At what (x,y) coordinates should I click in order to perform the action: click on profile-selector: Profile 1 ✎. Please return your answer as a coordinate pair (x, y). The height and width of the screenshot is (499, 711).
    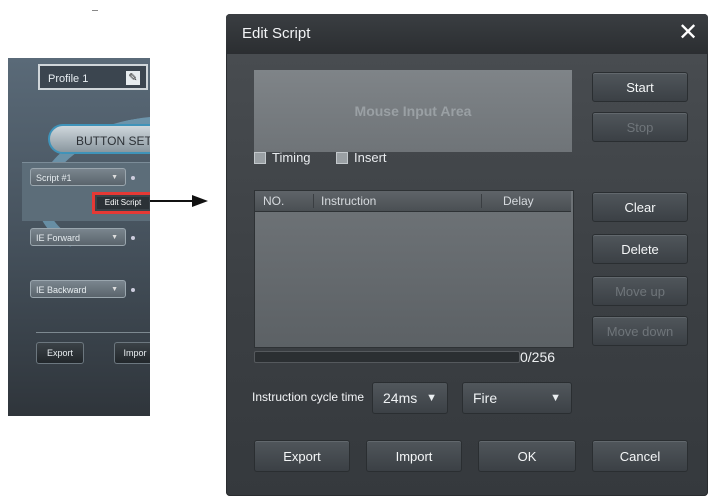
    Looking at the image, I should click on (93, 77).